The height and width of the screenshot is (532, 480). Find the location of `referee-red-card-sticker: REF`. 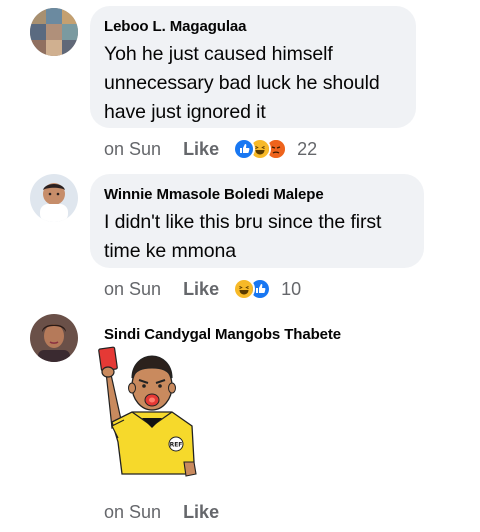

referee-red-card-sticker: REF is located at coordinates (152, 412).